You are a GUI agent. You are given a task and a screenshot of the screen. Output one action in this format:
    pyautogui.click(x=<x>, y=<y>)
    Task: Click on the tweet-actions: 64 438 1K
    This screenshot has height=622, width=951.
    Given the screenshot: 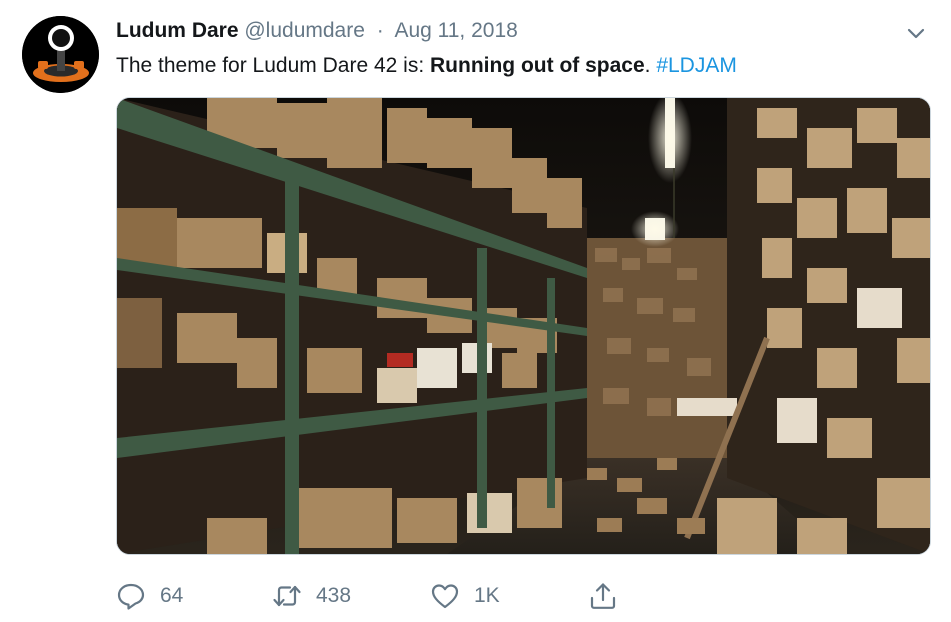 What is the action you would take?
    pyautogui.click(x=376, y=596)
    